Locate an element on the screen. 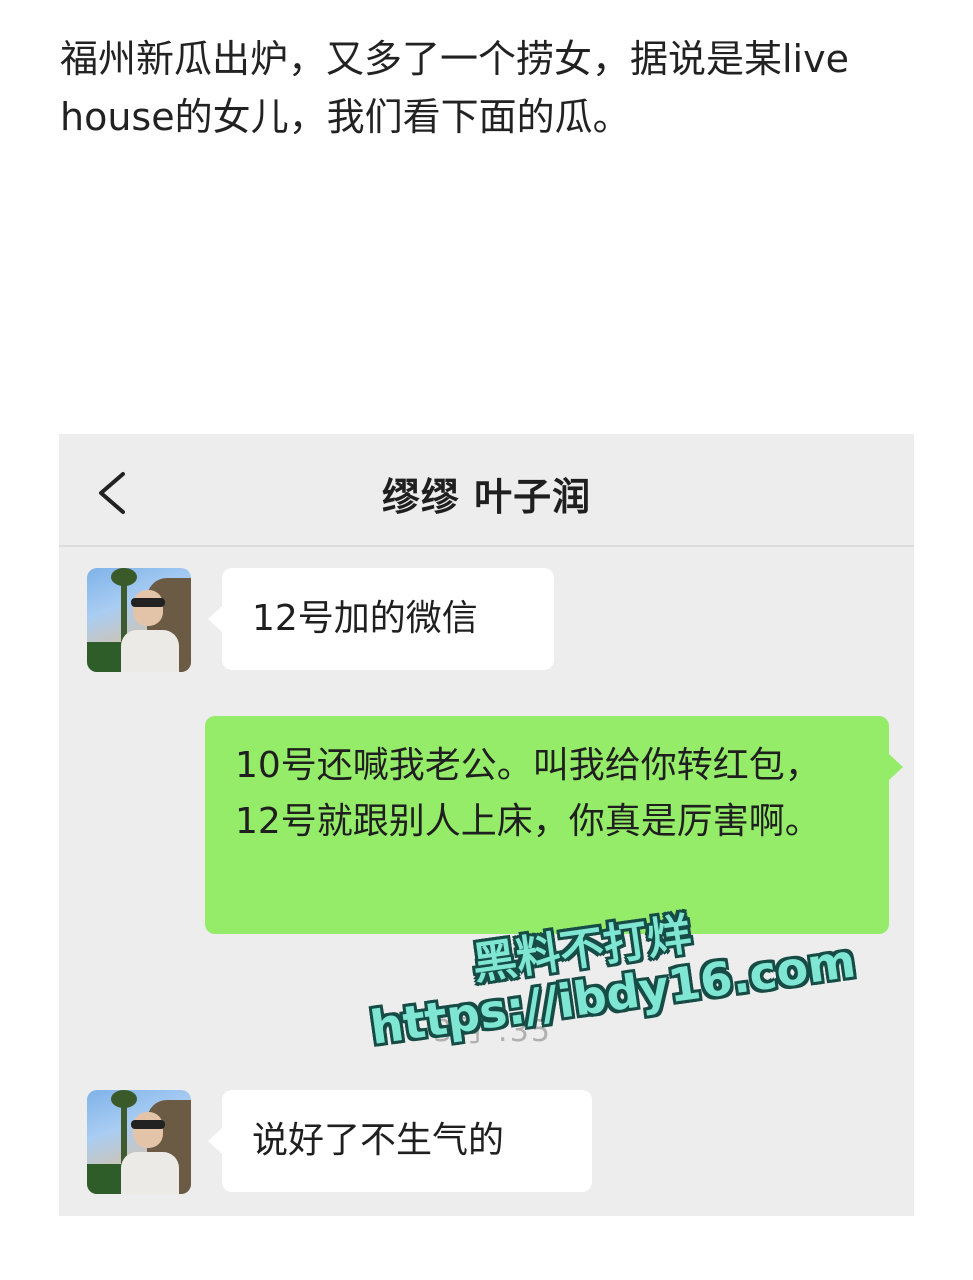 The width and height of the screenshot is (973, 1280). chat-title: 缪缪 叶子润 is located at coordinates (486, 497).